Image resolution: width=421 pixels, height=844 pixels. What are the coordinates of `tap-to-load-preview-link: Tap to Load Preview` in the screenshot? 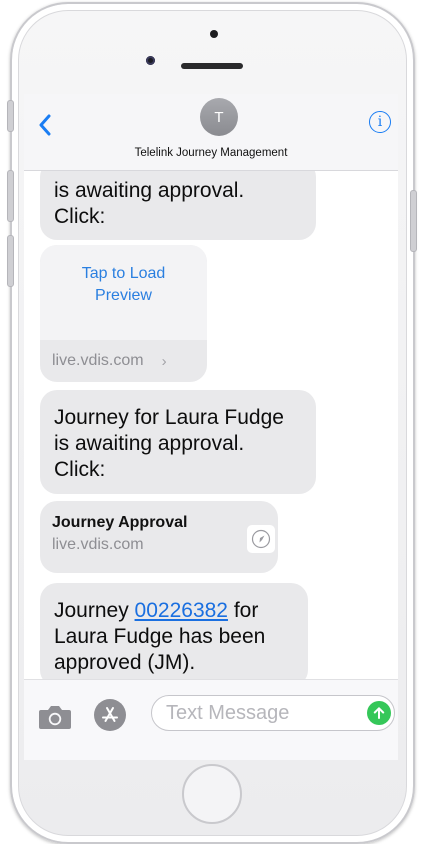 It's located at (123, 276).